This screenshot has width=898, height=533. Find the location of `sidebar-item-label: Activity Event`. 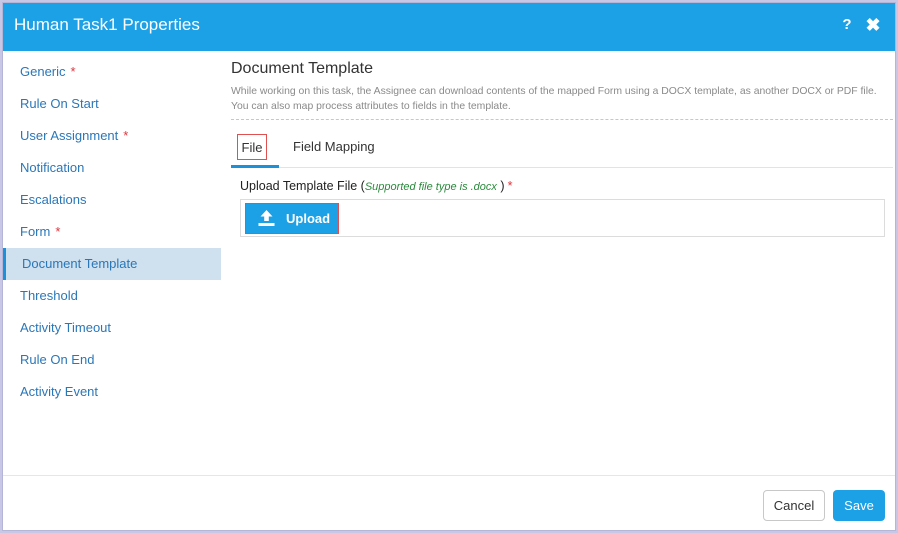

sidebar-item-label: Activity Event is located at coordinates (59, 391).